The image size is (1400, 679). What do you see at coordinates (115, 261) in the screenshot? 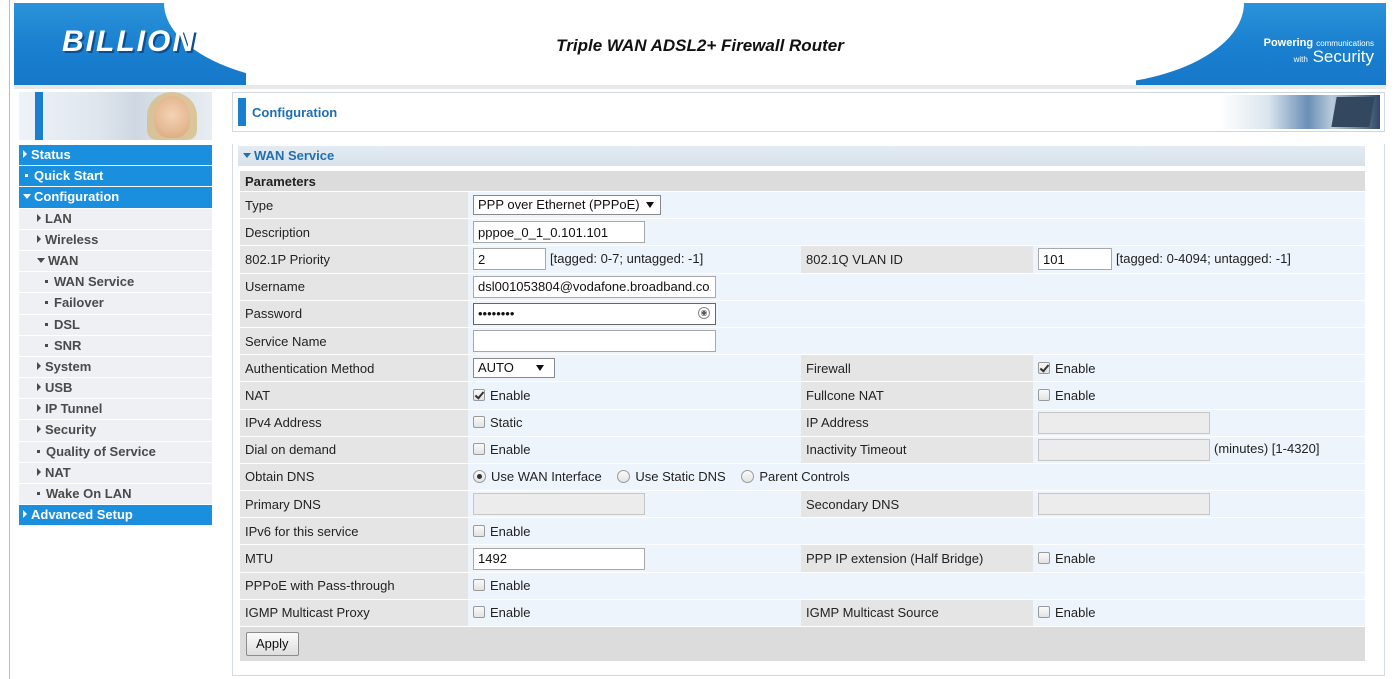
I see `sidebar-item-wan: WAN` at bounding box center [115, 261].